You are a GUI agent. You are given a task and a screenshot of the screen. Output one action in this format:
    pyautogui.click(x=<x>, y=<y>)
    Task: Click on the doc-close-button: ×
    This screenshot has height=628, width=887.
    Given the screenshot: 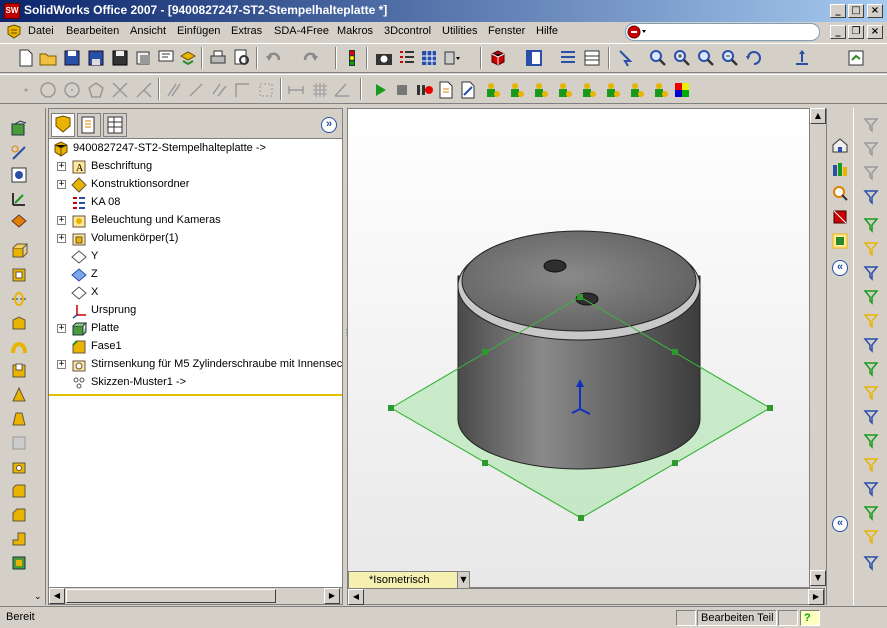 What is the action you would take?
    pyautogui.click(x=875, y=32)
    